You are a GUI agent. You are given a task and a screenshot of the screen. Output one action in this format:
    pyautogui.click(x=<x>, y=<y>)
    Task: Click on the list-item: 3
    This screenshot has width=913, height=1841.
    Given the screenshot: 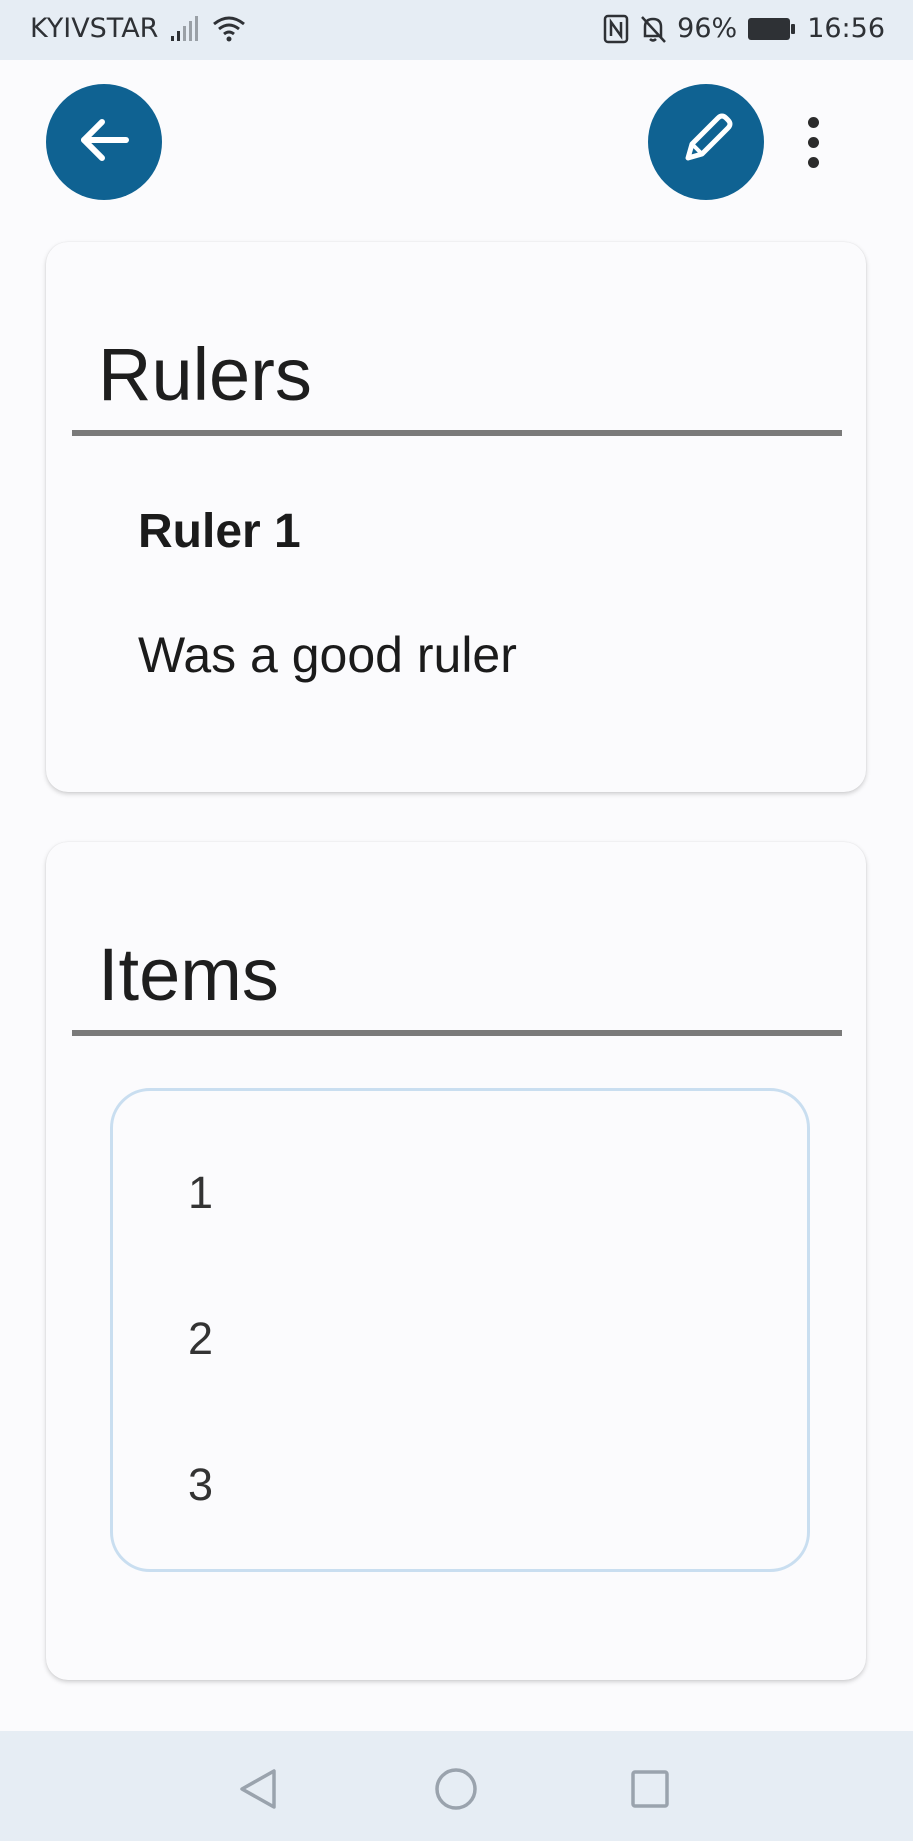 What is the action you would take?
    pyautogui.click(x=200, y=1485)
    